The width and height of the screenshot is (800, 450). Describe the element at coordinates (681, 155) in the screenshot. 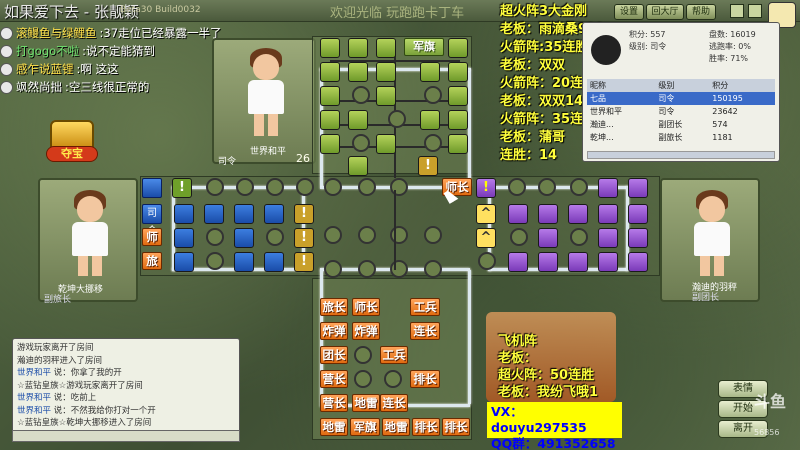

I see `horizontal-scrollbar` at that location.